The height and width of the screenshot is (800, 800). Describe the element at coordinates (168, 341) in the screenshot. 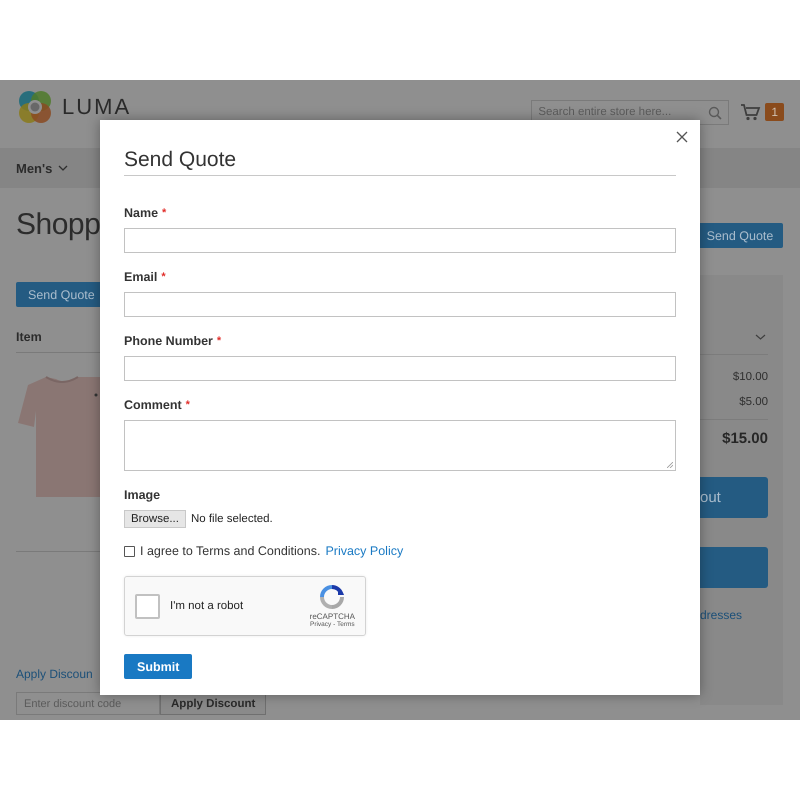

I see `field-label: Phone Number` at that location.